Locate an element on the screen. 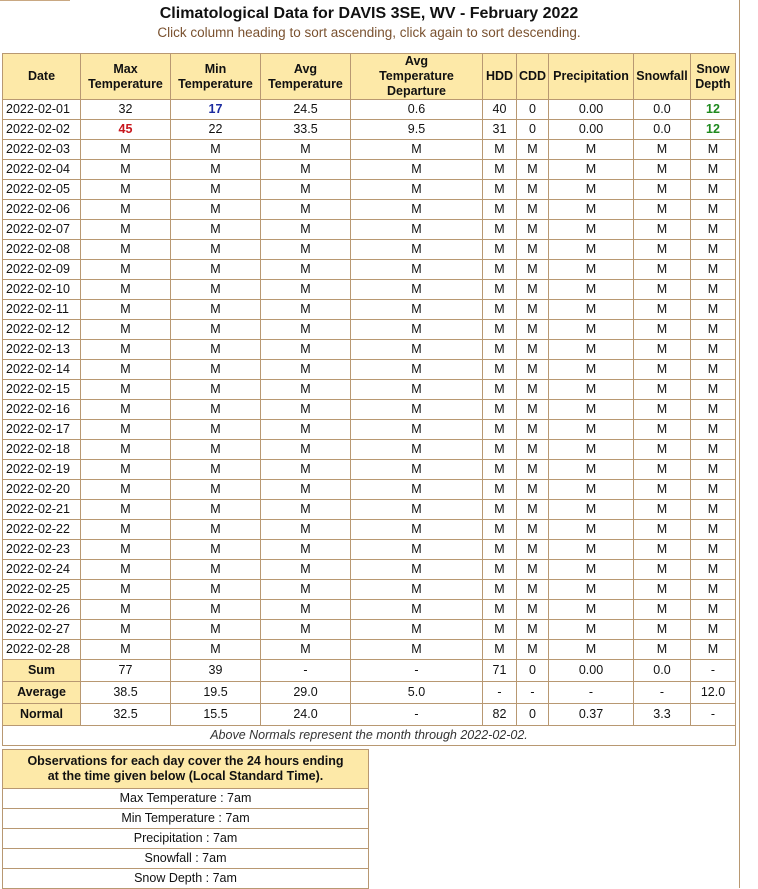 The image size is (758, 889). cell-date: 2022-02-11 is located at coordinates (41, 309).